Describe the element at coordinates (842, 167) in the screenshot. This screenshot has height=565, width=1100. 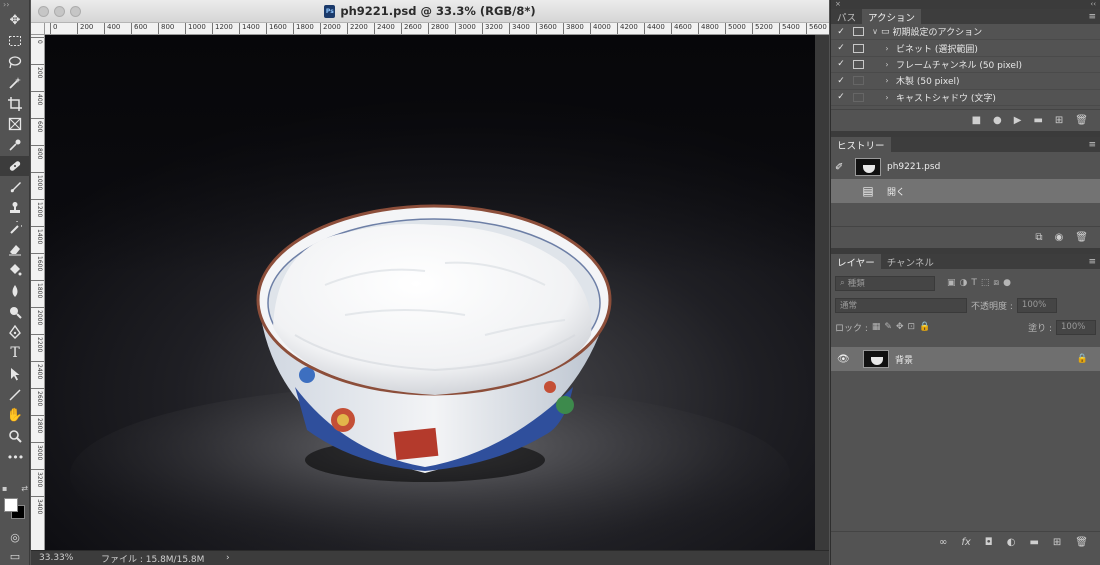
I see `history-source-brush-icon: ✐` at that location.